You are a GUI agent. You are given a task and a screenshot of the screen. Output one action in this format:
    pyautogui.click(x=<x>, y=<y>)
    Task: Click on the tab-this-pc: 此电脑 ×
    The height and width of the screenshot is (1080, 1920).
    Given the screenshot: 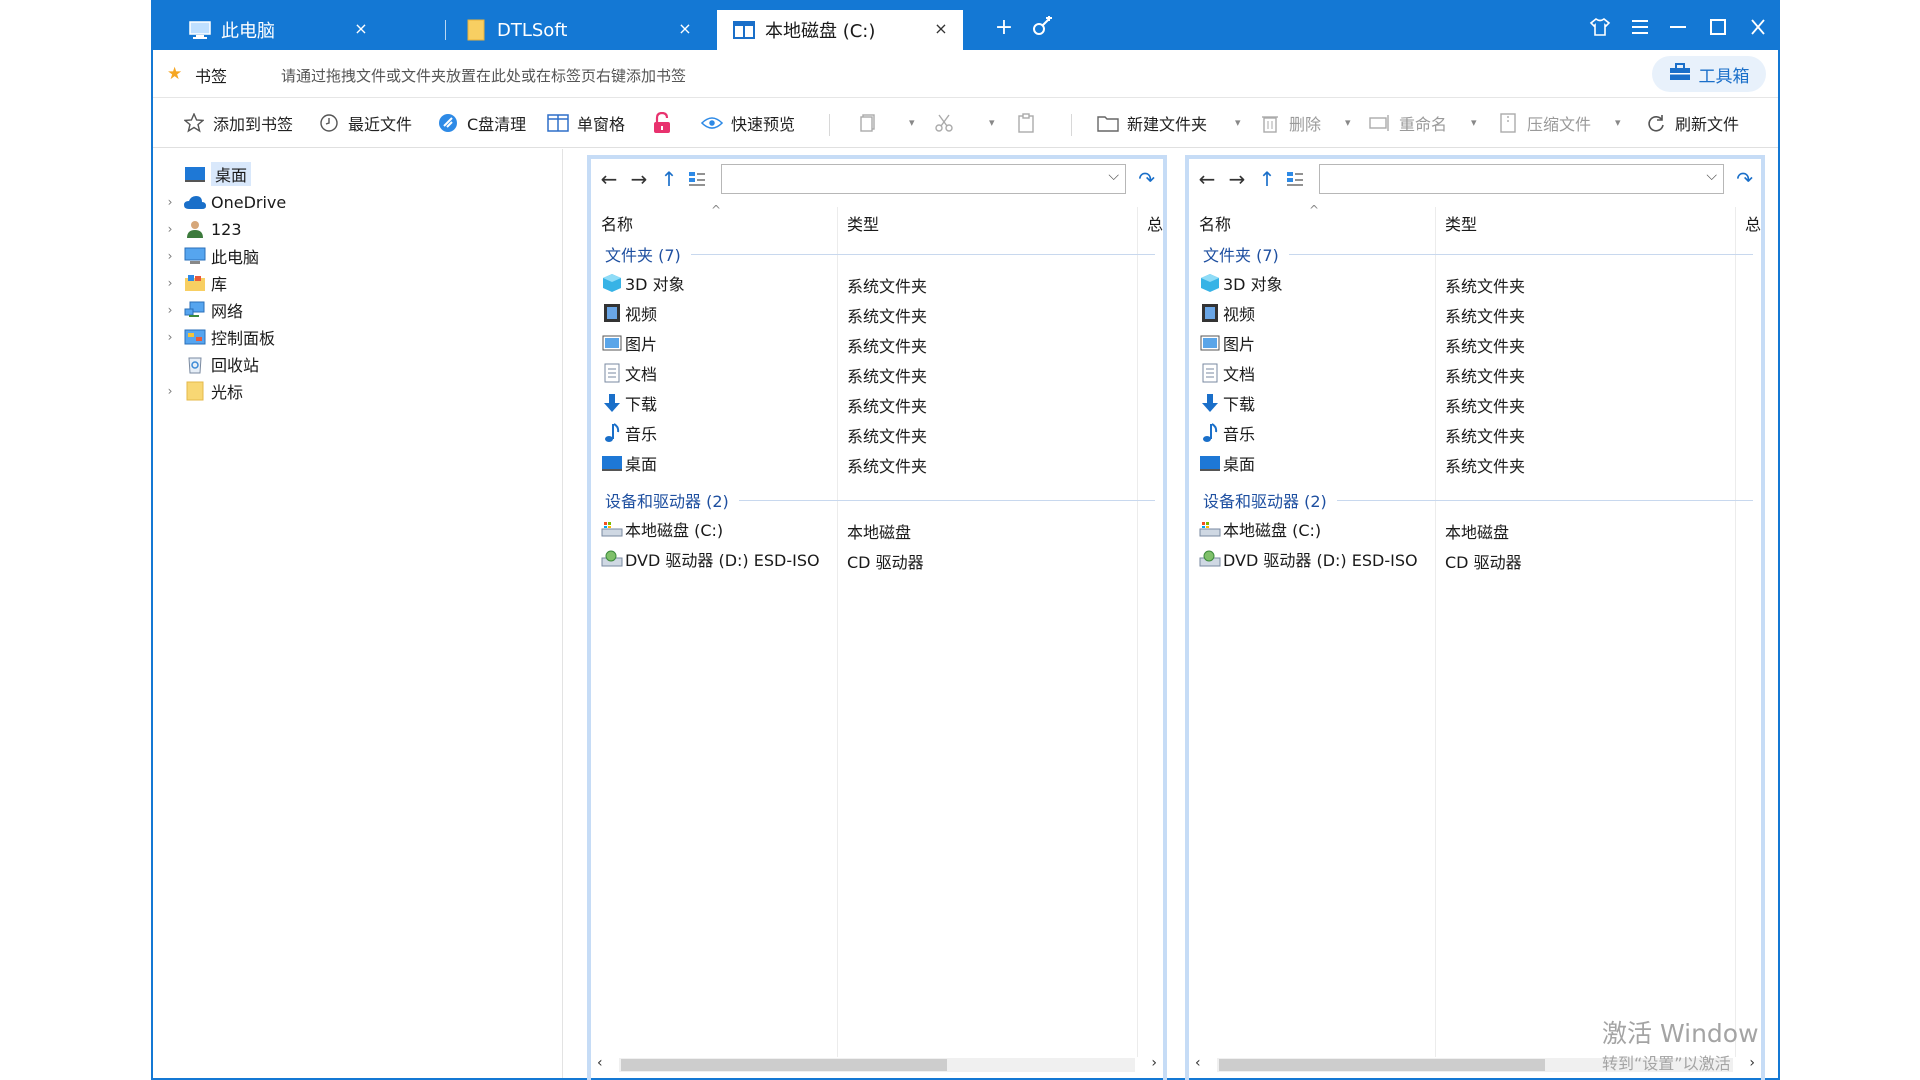 What is the action you would take?
    pyautogui.click(x=283, y=30)
    